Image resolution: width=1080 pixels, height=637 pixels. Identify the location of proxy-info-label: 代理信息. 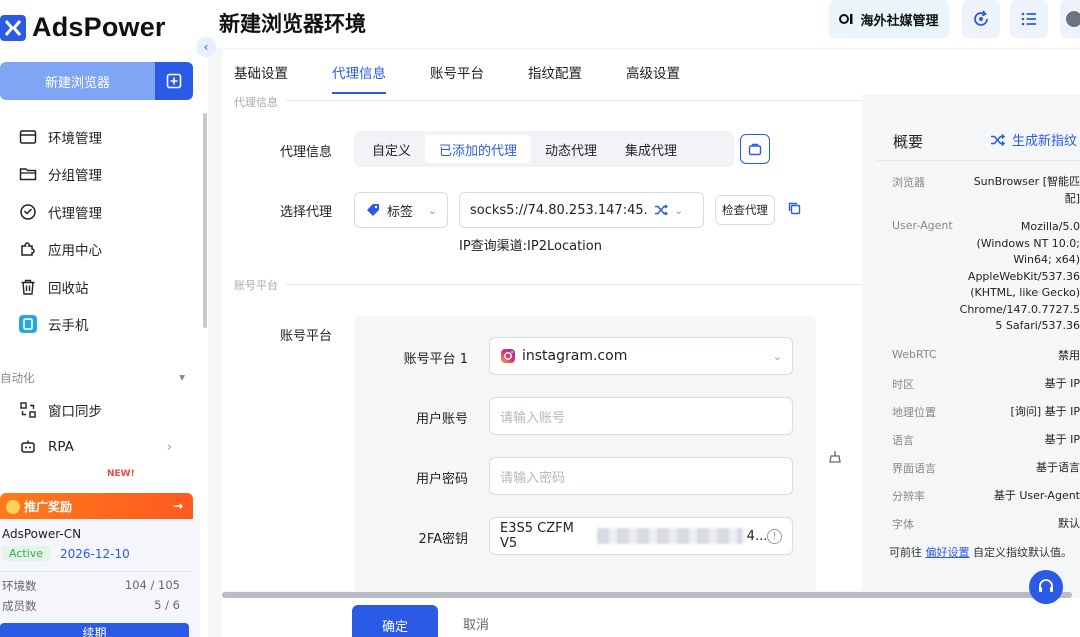
(305, 152).